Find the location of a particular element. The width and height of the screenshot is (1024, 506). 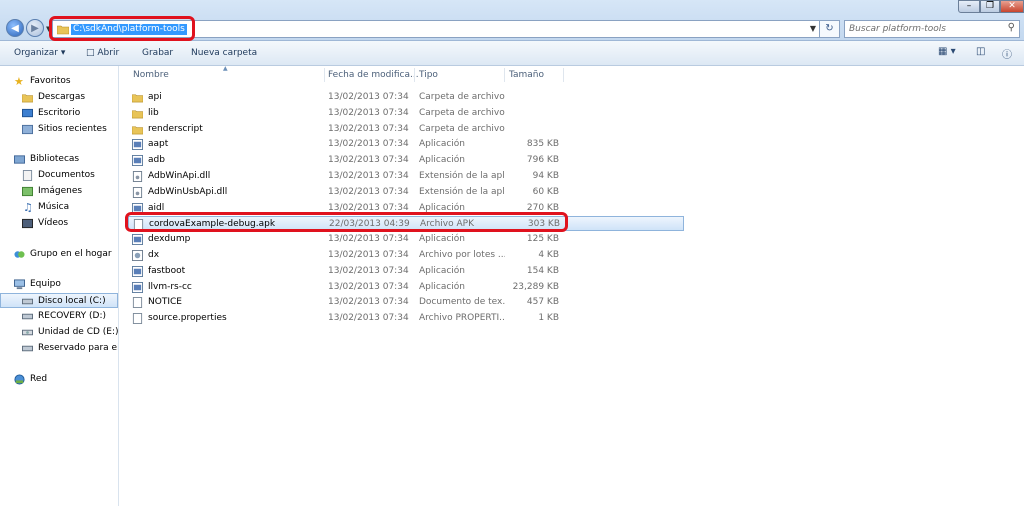

refresh-icon: ↻ is located at coordinates (829, 28).